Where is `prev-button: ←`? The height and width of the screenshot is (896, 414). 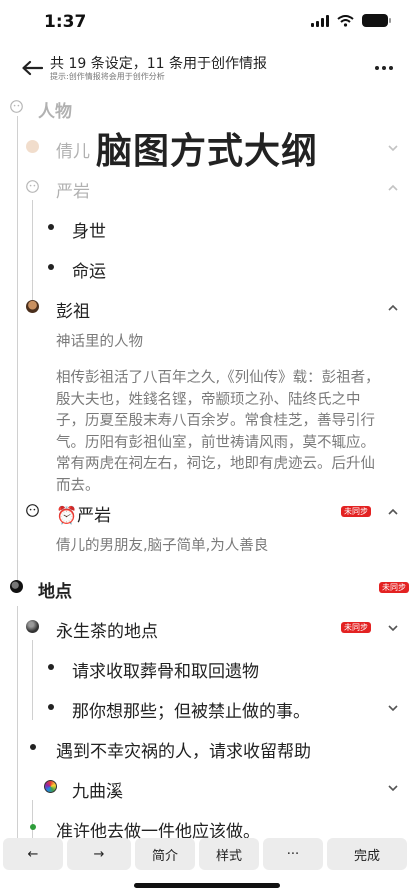
prev-button: ← is located at coordinates (33, 854).